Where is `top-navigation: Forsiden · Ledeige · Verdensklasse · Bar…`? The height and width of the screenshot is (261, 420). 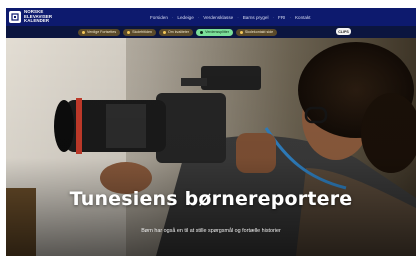 top-navigation: Forsiden · Ledeige · Verdensklasse · Bar… is located at coordinates (230, 17).